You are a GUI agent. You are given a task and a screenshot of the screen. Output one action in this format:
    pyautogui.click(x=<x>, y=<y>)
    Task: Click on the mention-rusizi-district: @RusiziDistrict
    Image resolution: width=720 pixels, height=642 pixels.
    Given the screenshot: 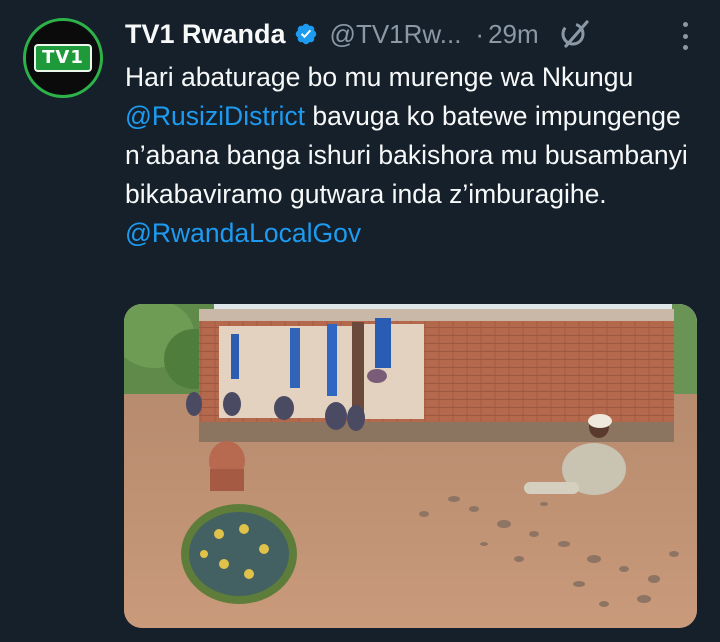 What is the action you would take?
    pyautogui.click(x=215, y=116)
    